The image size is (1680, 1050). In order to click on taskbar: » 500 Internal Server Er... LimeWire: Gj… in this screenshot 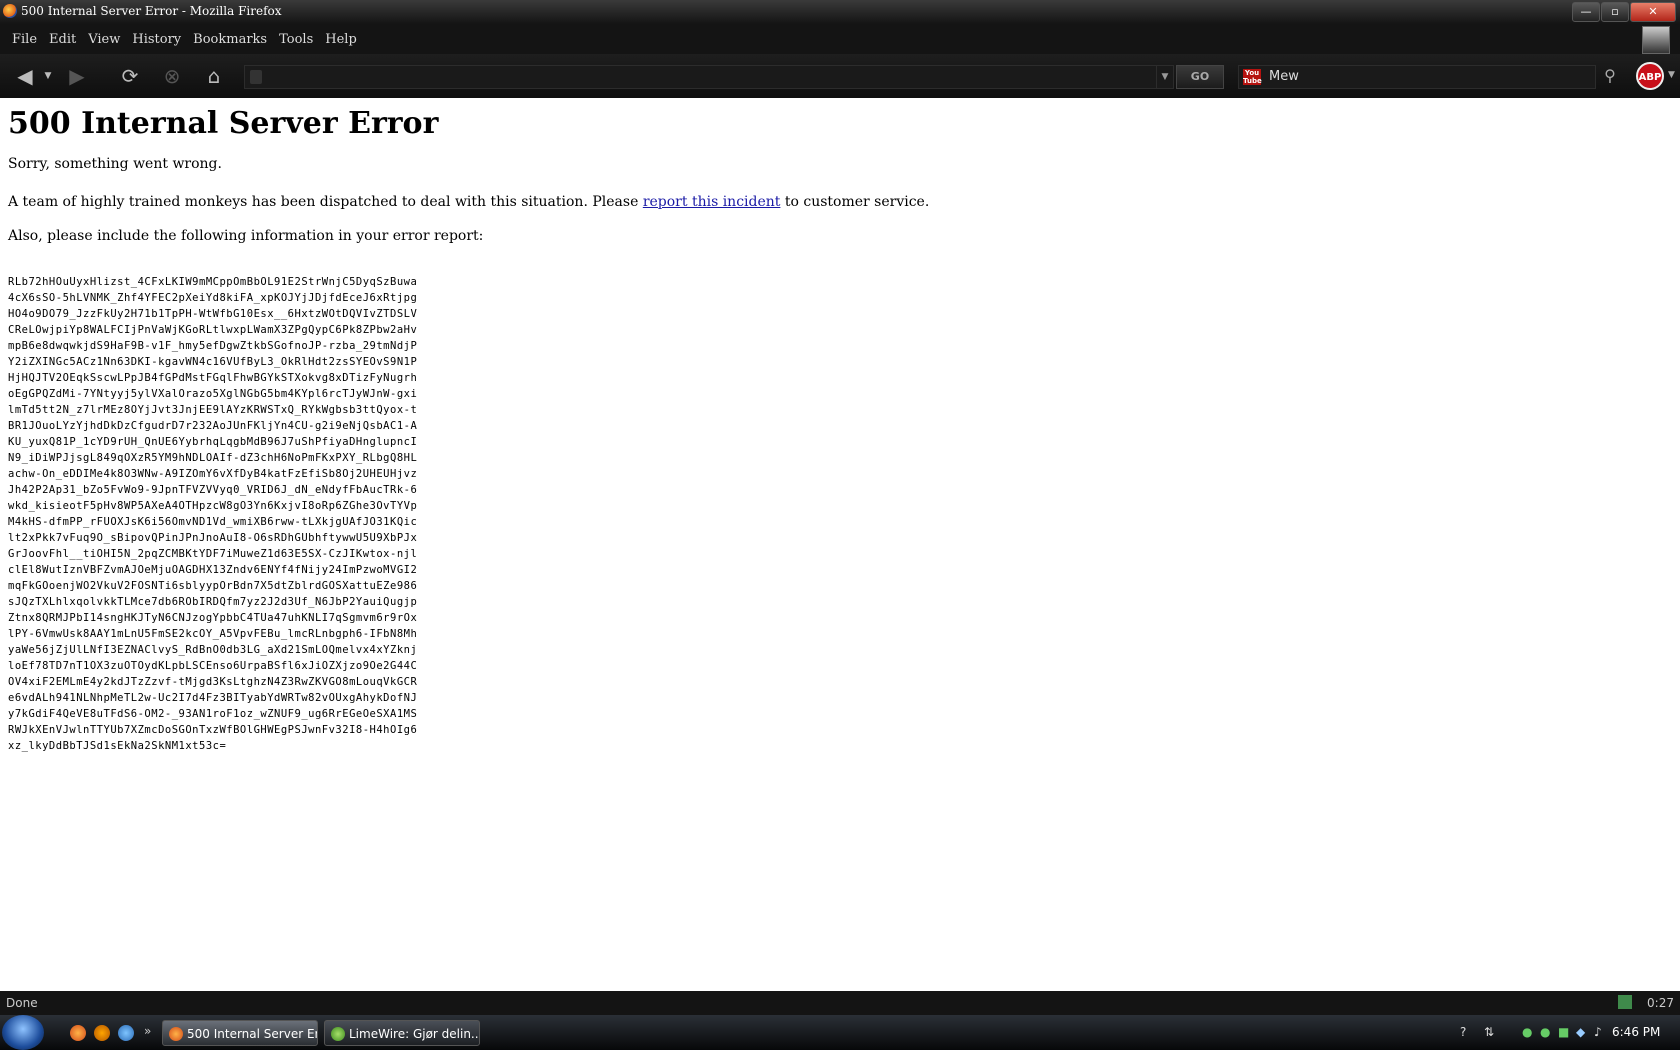, I will do `click(840, 1032)`.